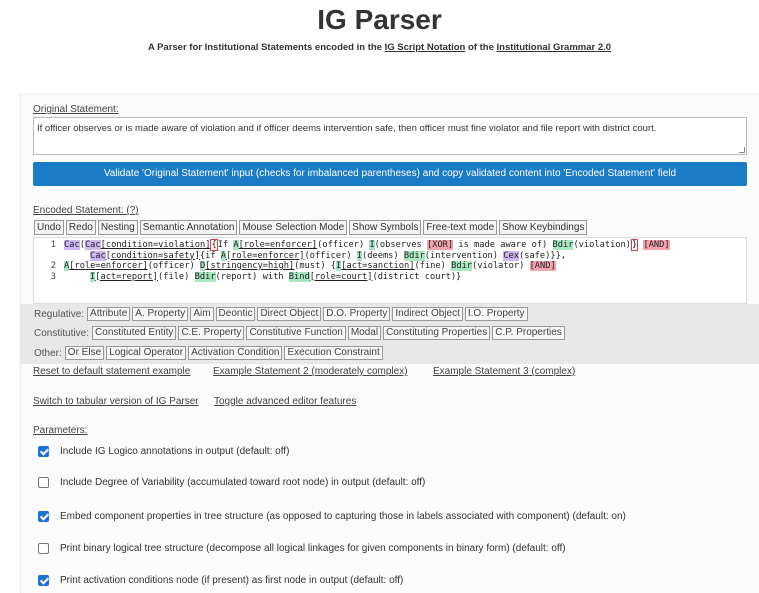 The image size is (759, 593). I want to click on constituted-entity-property-button: C.E. Property, so click(211, 333).